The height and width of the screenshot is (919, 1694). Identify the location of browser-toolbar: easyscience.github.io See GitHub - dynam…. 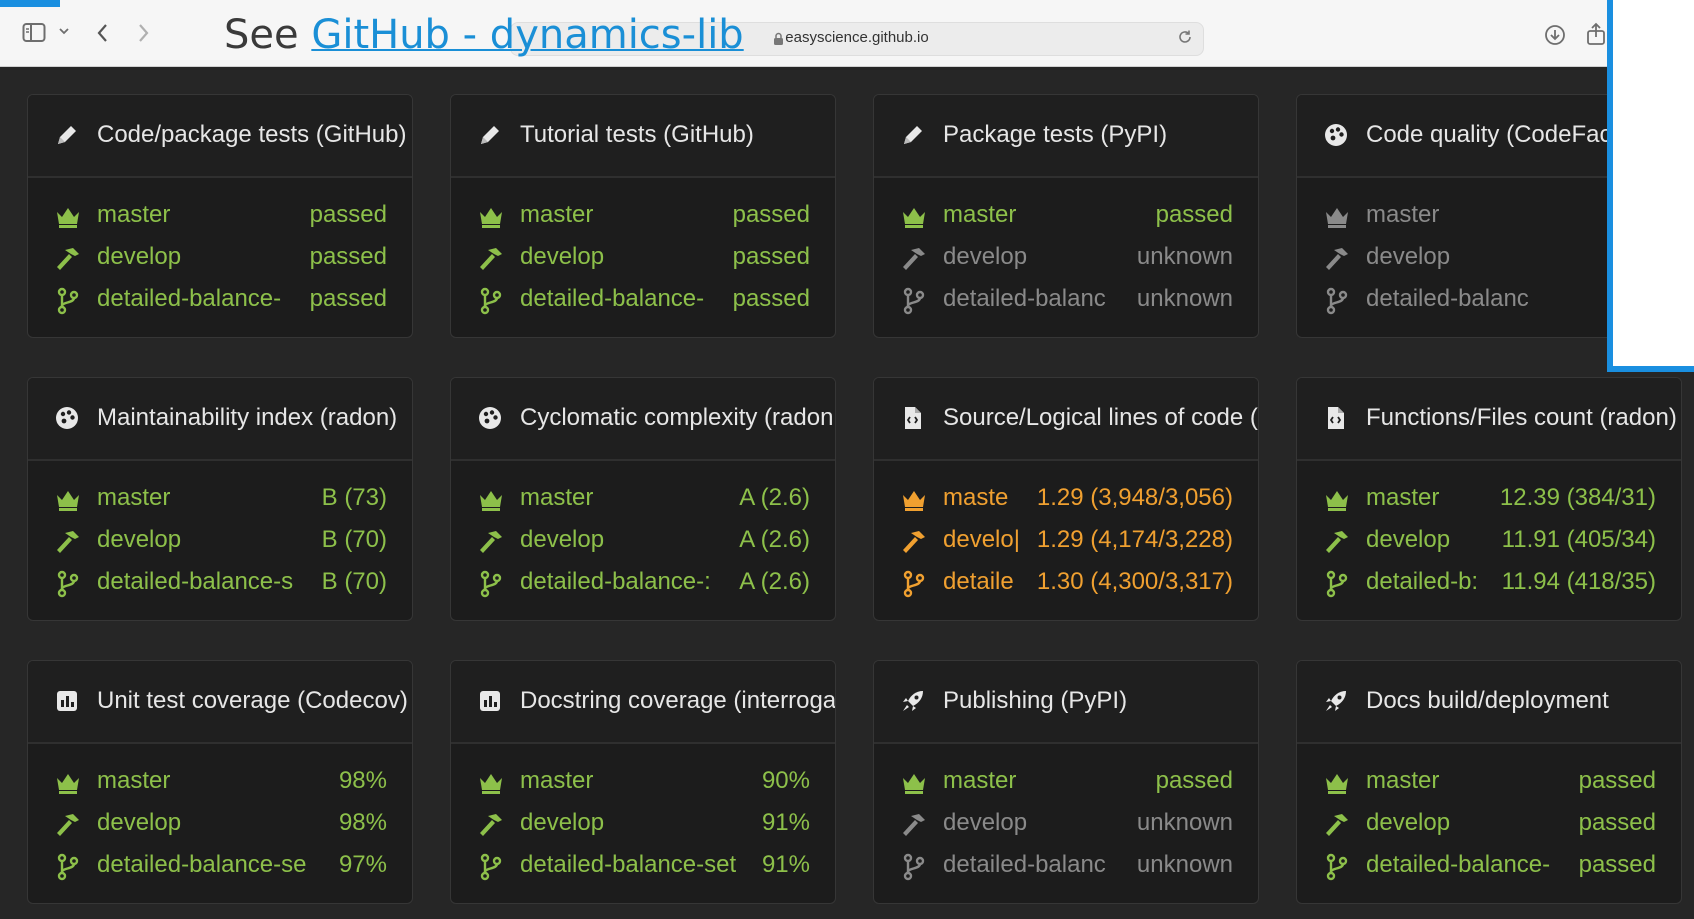
(803, 33).